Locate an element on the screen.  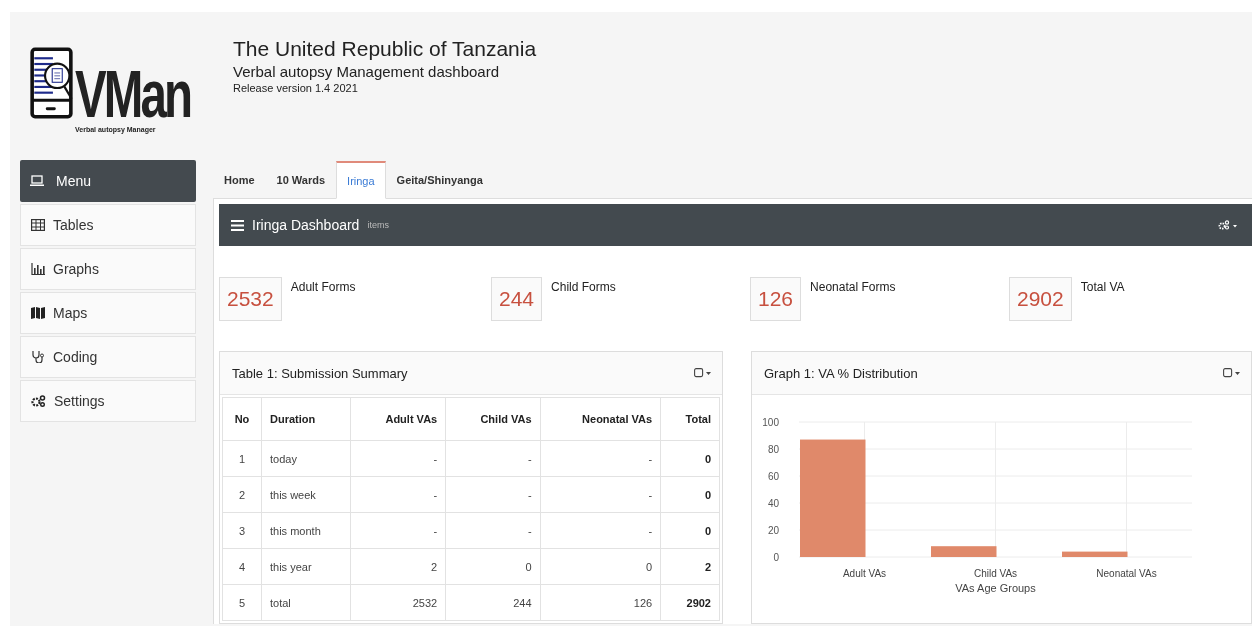
tab: Iringa is located at coordinates (361, 180).